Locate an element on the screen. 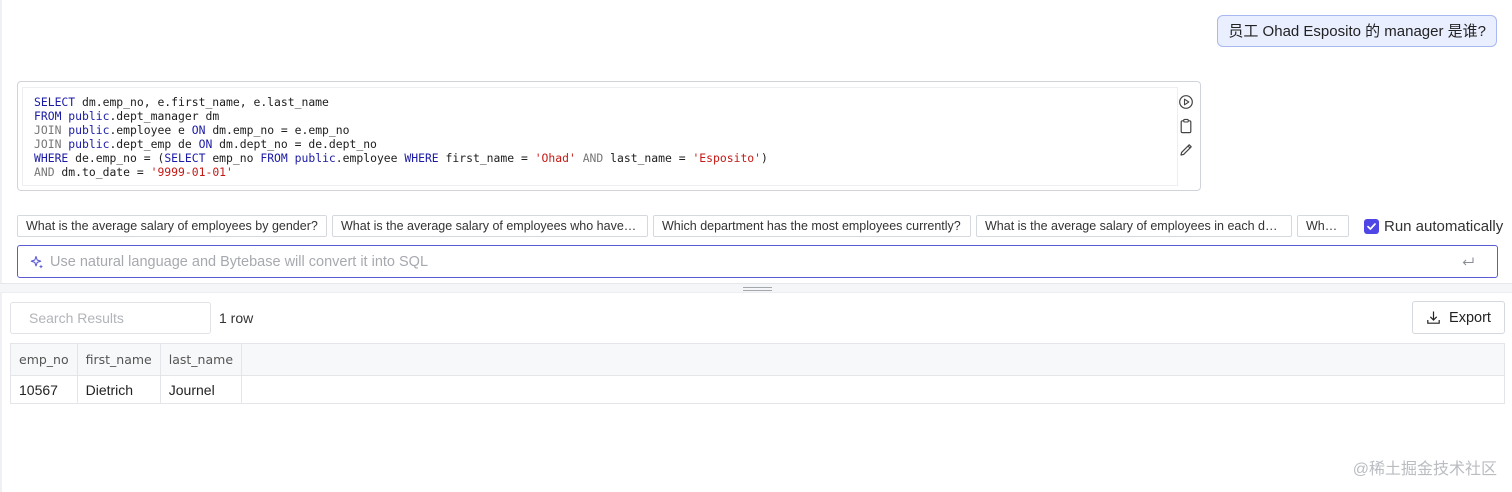 The width and height of the screenshot is (1512, 492). enter-icon is located at coordinates (1468, 262).